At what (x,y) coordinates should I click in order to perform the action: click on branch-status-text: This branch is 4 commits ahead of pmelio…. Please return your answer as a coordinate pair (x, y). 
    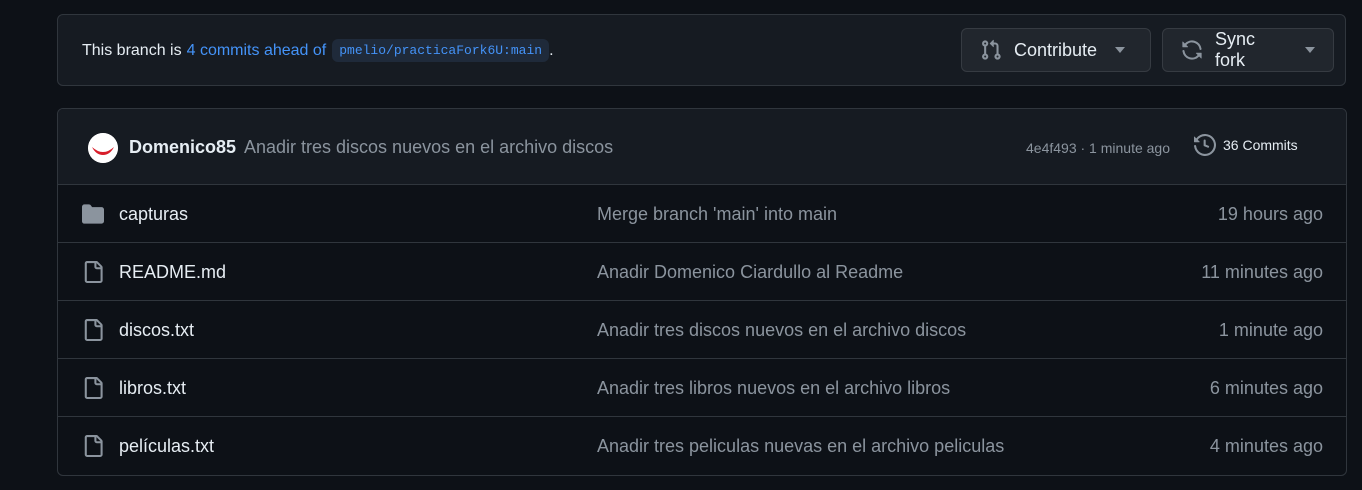
    Looking at the image, I should click on (318, 50).